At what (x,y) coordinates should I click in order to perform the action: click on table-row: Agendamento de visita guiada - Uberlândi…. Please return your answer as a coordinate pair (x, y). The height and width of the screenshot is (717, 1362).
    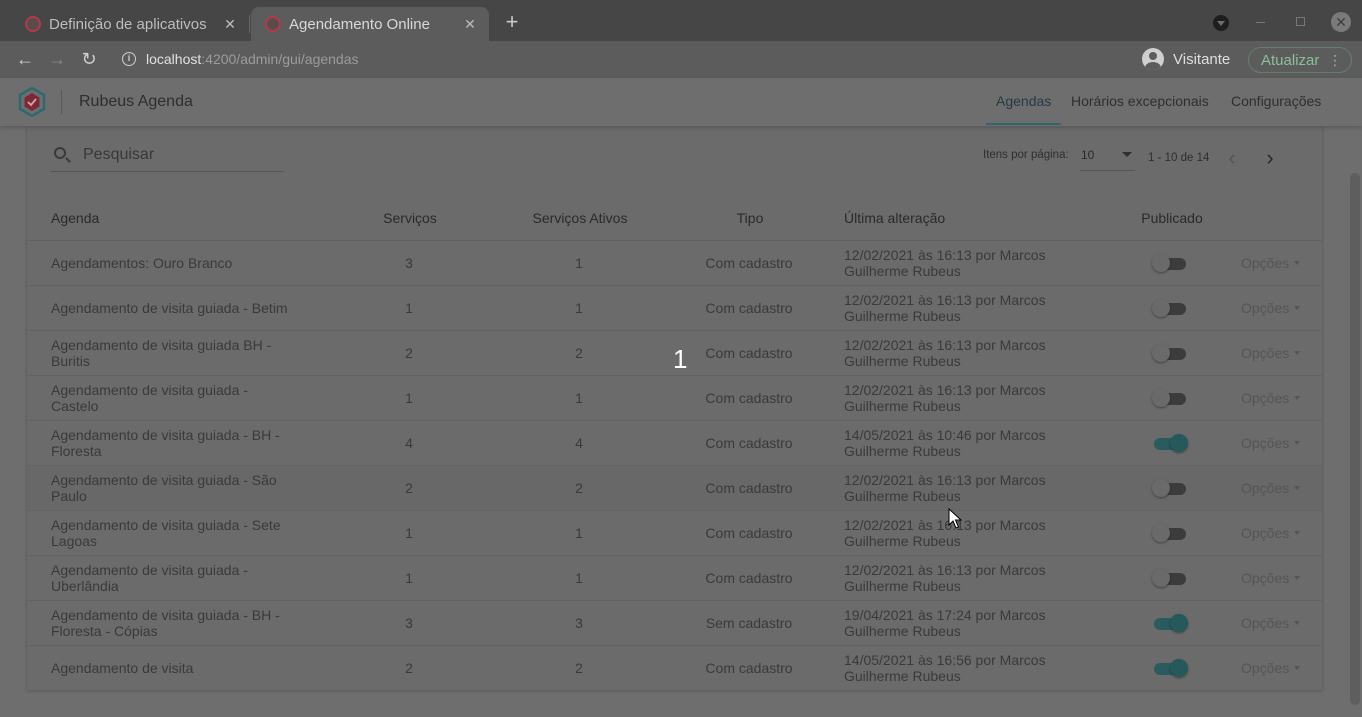
    Looking at the image, I should click on (674, 578).